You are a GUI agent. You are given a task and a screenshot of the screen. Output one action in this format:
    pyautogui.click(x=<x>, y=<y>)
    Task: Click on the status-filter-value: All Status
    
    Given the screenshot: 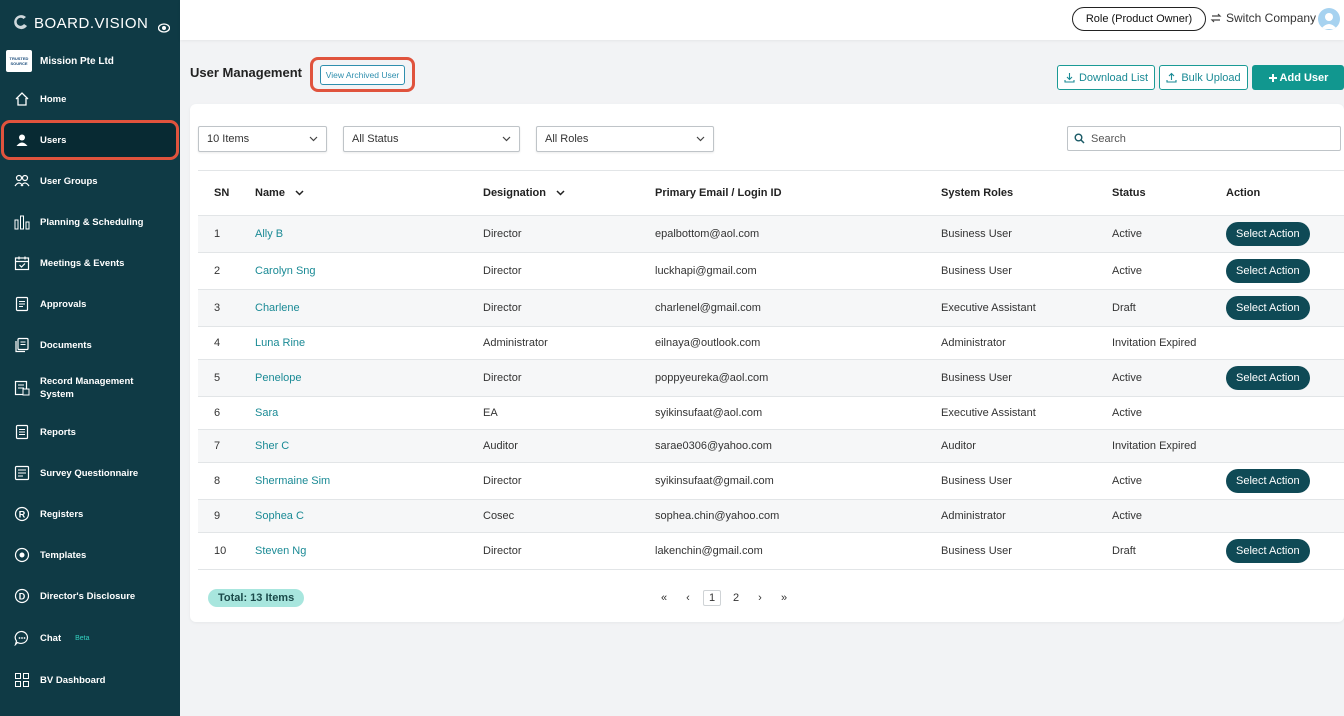 What is the action you would take?
    pyautogui.click(x=375, y=139)
    